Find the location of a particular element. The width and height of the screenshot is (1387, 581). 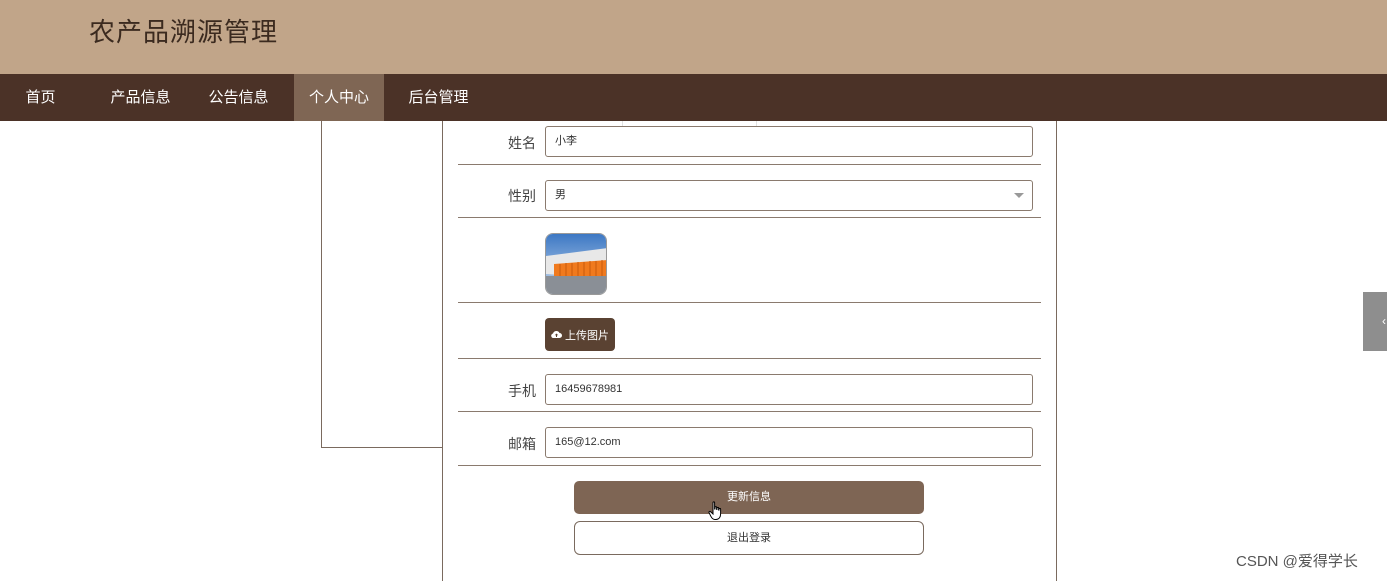

gender-select-value: 男 is located at coordinates (560, 195).